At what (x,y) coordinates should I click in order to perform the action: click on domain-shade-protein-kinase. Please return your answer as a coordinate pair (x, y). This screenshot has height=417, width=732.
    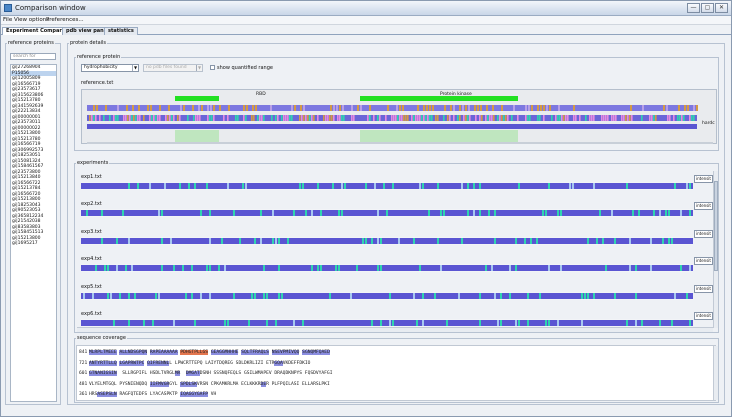
    Looking at the image, I should click on (439, 136).